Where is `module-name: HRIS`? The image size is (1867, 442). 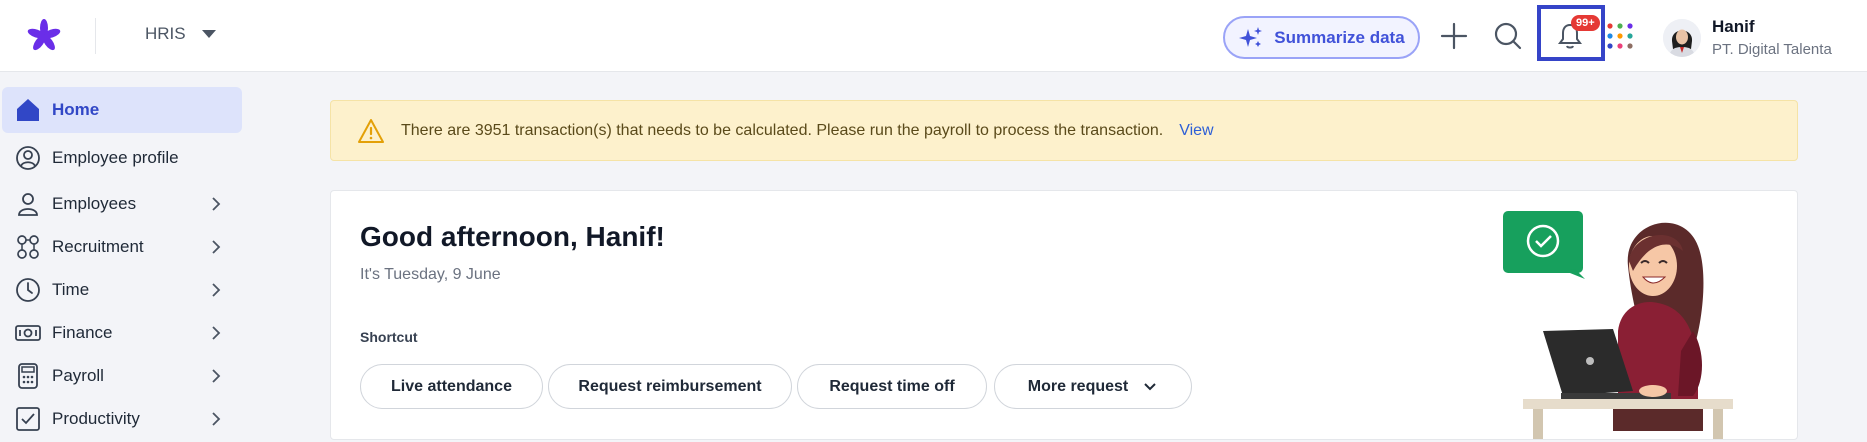
module-name: HRIS is located at coordinates (165, 33).